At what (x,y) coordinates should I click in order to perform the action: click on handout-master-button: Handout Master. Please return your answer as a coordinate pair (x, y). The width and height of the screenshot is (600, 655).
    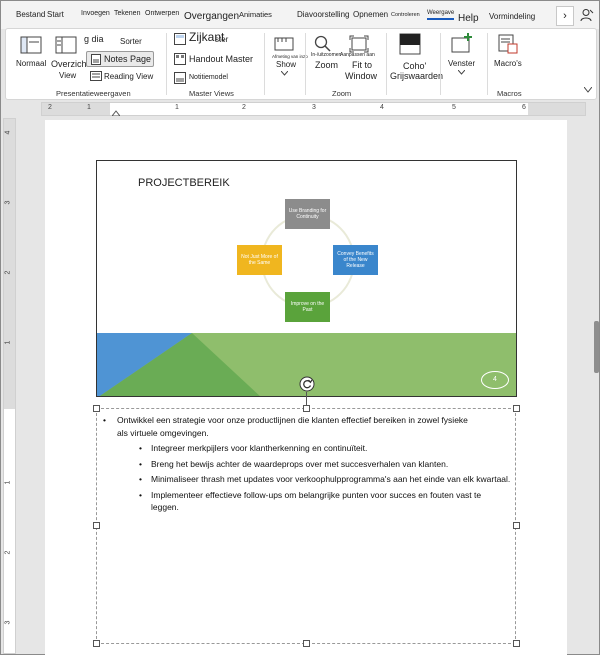
    Looking at the image, I should click on (221, 59).